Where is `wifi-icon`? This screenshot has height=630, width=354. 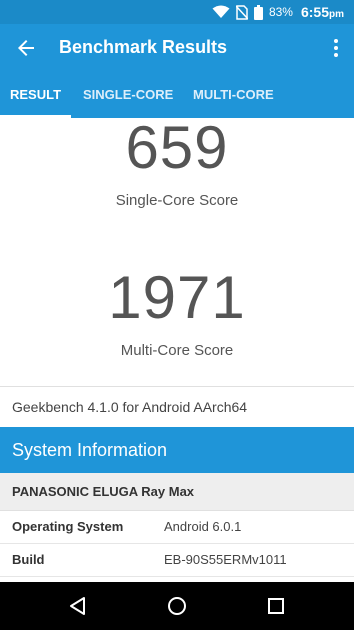
wifi-icon is located at coordinates (221, 11).